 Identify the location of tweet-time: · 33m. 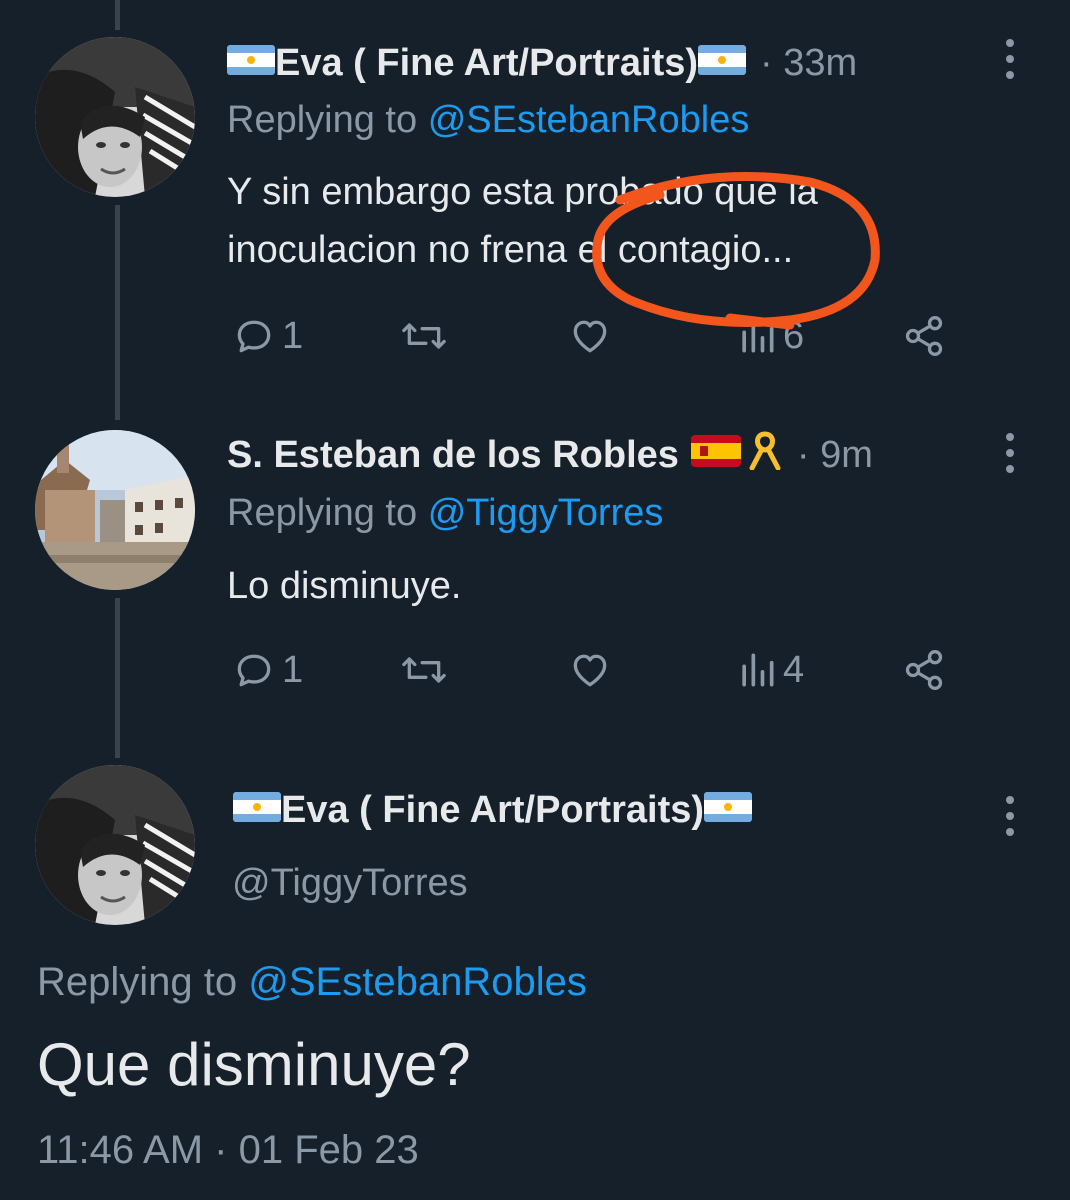
(808, 63).